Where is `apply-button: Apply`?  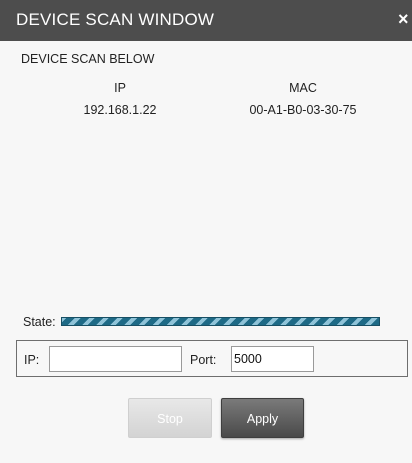
apply-button: Apply is located at coordinates (262, 418).